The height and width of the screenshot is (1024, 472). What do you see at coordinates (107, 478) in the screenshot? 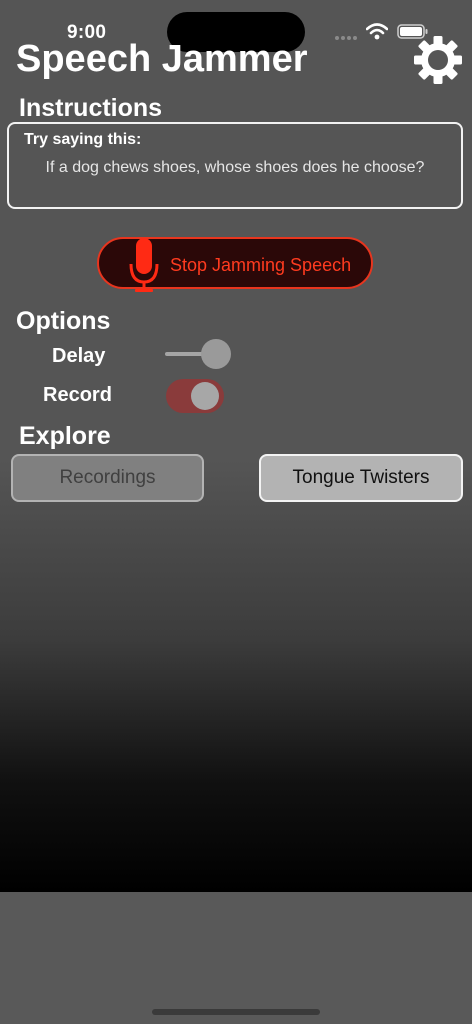
I see `recordings-button: Recordings` at bounding box center [107, 478].